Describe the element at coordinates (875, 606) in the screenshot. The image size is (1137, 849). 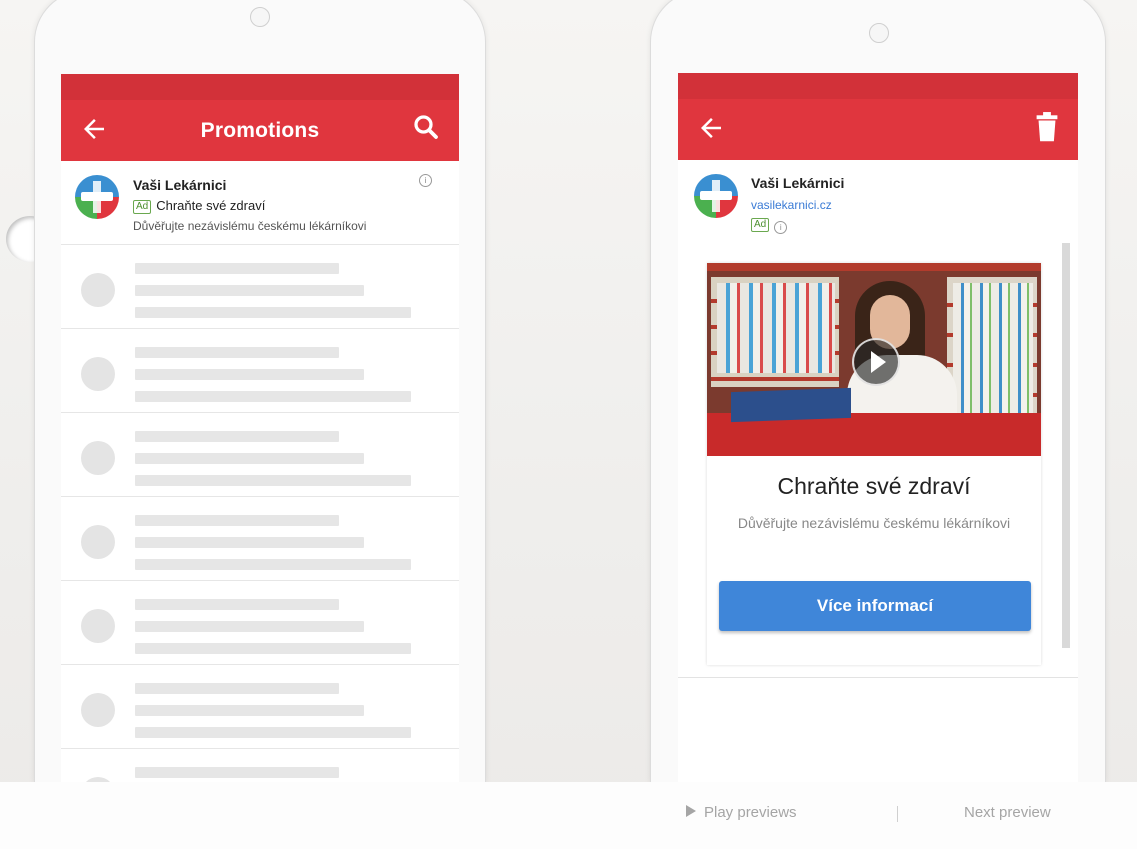
I see `more-info-button: Více informací` at that location.